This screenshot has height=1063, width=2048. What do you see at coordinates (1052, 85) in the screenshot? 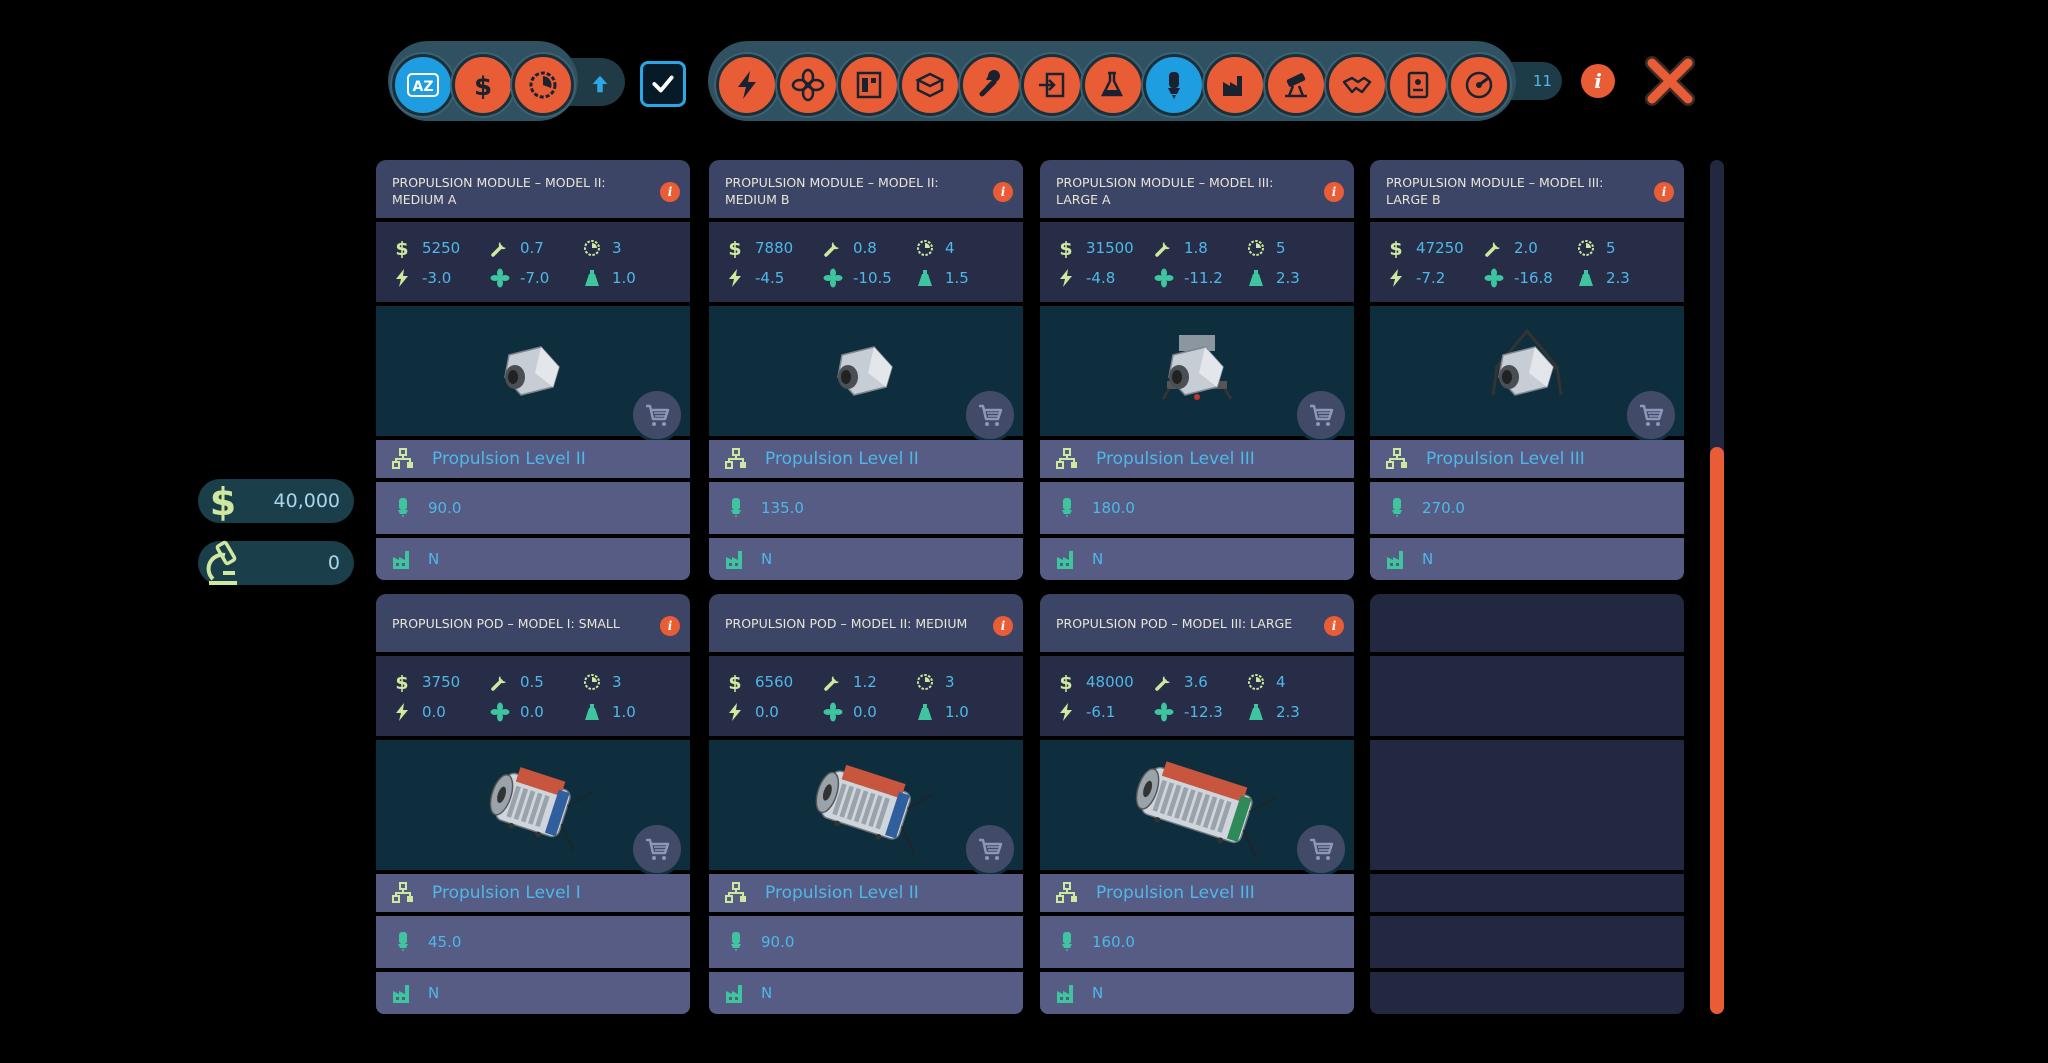
I see `category-docking-button` at bounding box center [1052, 85].